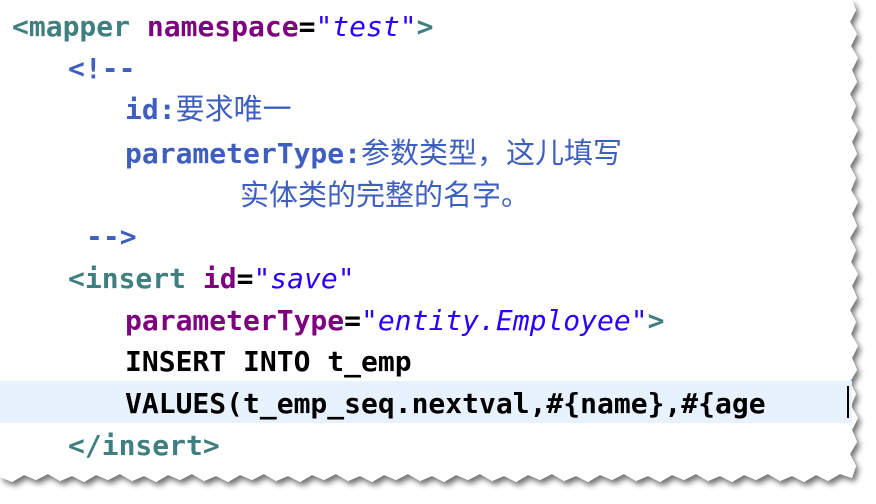  I want to click on mapper-open-line: <mapper namespace="test">, so click(222, 27).